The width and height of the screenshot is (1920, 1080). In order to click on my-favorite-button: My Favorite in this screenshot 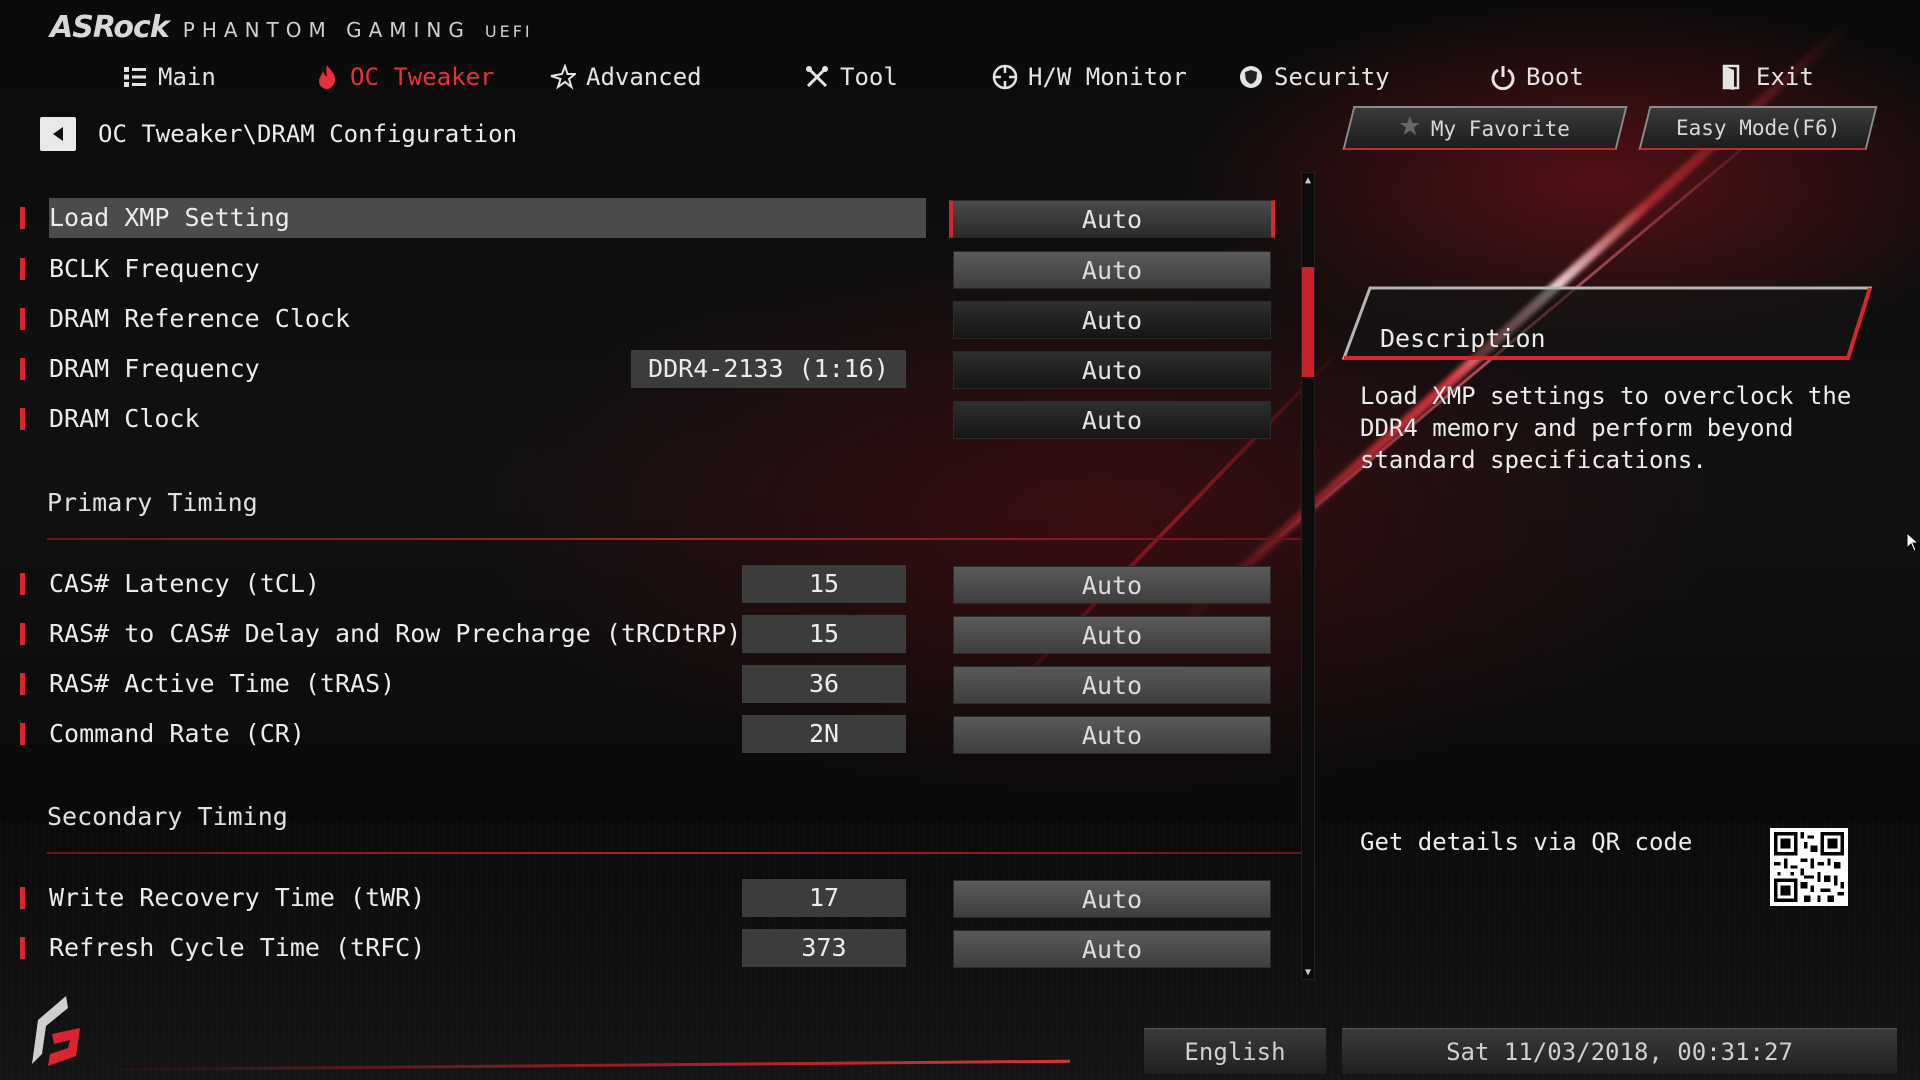, I will do `click(1485, 128)`.